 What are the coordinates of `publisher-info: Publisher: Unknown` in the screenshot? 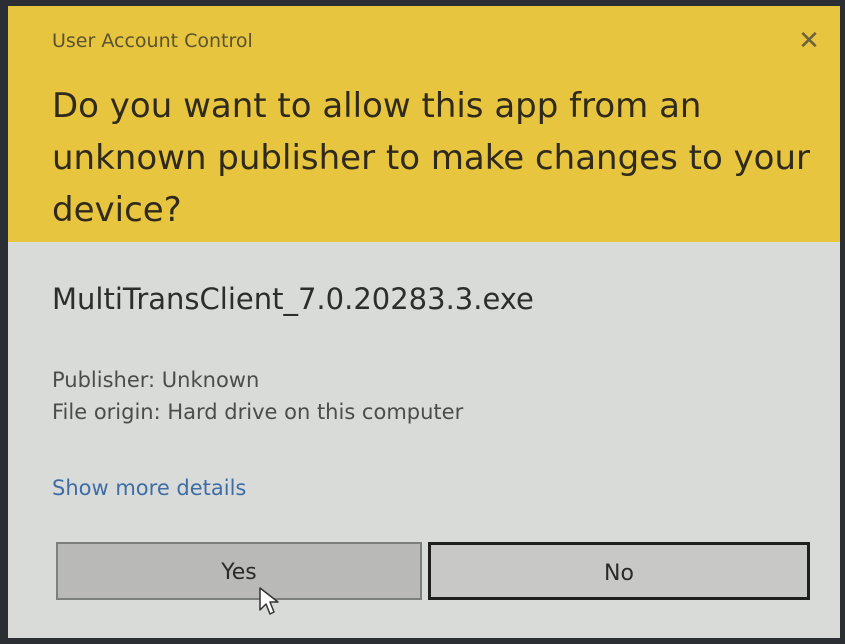 It's located at (156, 380).